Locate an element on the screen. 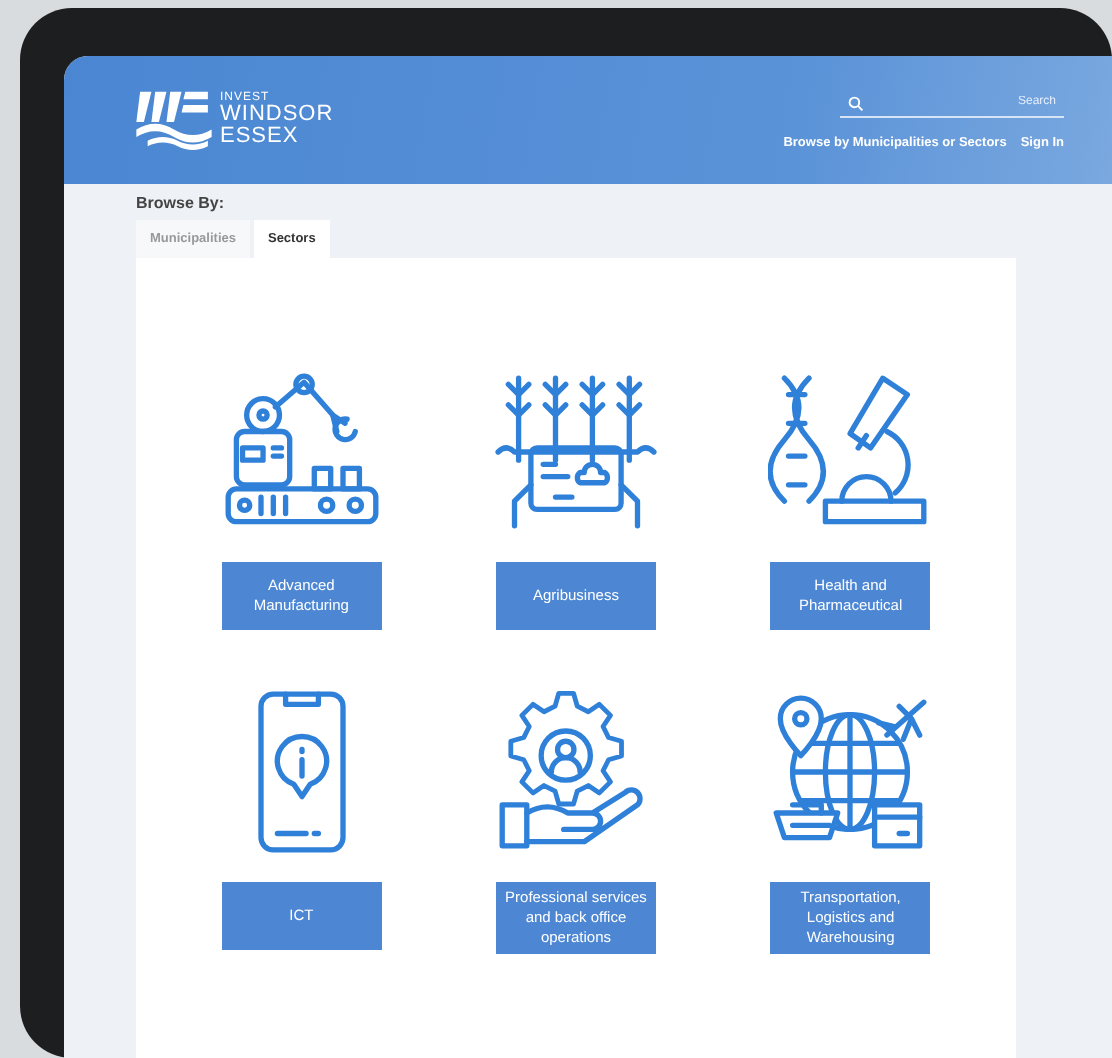 This screenshot has width=1112, height=1058. search-icon is located at coordinates (856, 104).